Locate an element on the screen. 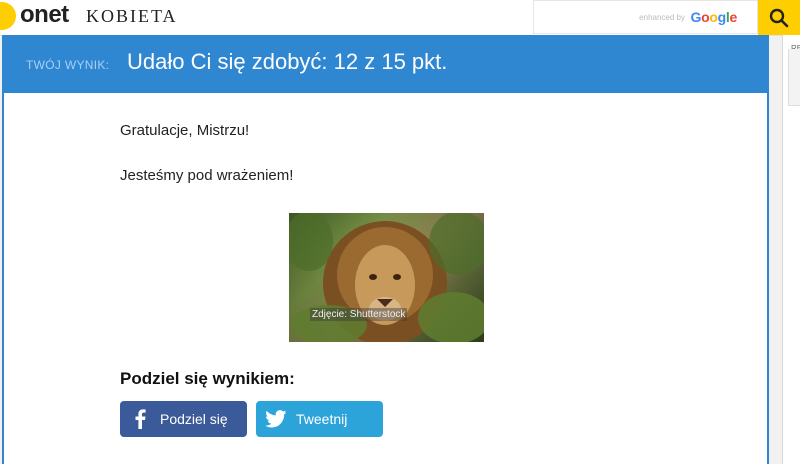  twitter-share-button: Tweetnij is located at coordinates (319, 419).